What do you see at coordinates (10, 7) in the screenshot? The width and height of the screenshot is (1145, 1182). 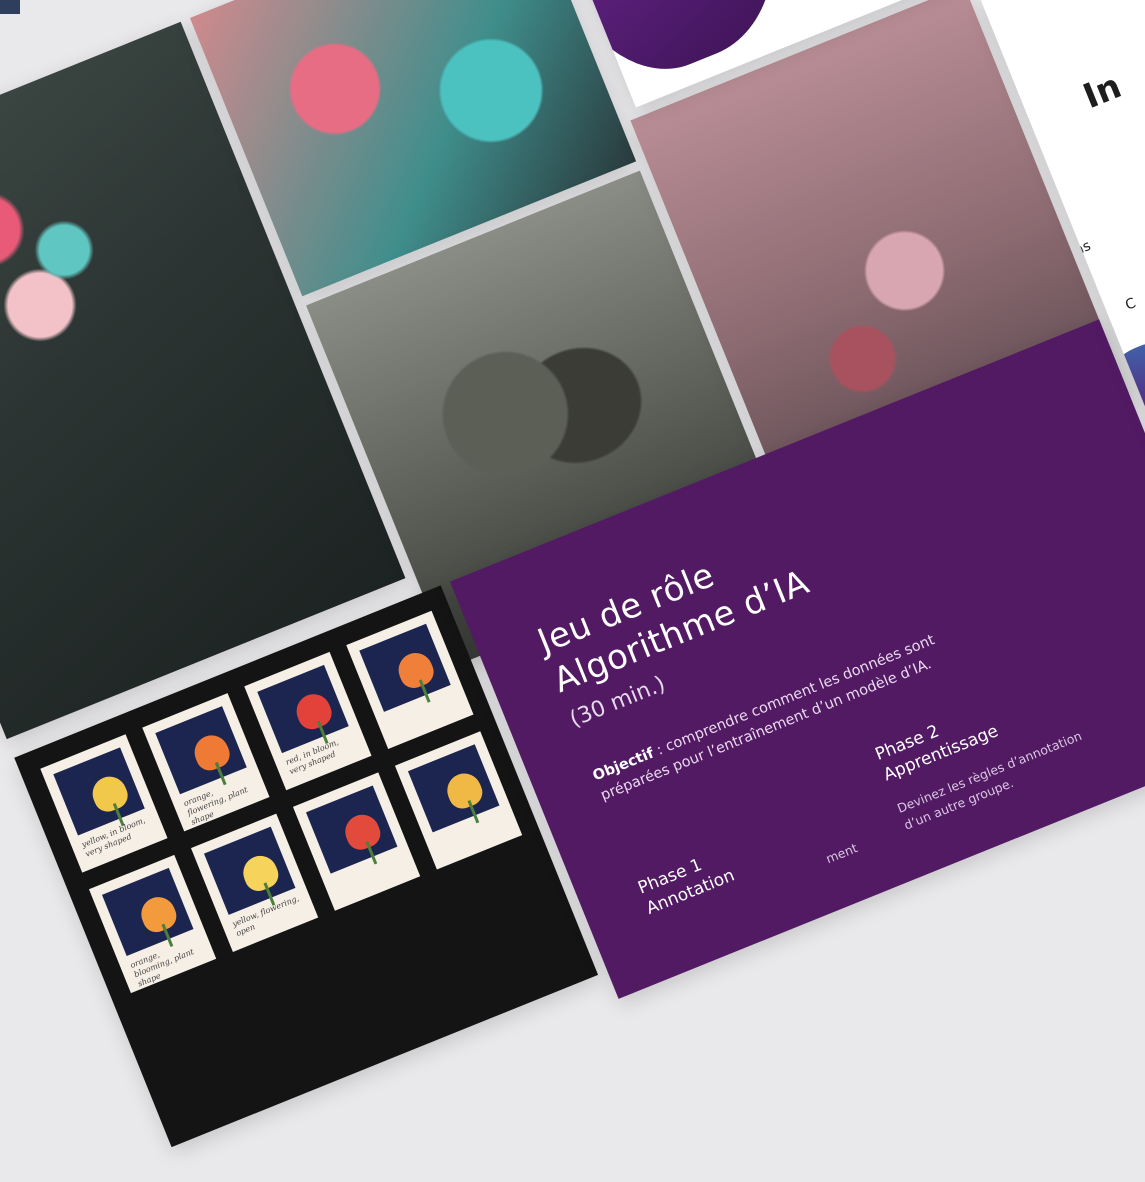 I see `corner-mark` at bounding box center [10, 7].